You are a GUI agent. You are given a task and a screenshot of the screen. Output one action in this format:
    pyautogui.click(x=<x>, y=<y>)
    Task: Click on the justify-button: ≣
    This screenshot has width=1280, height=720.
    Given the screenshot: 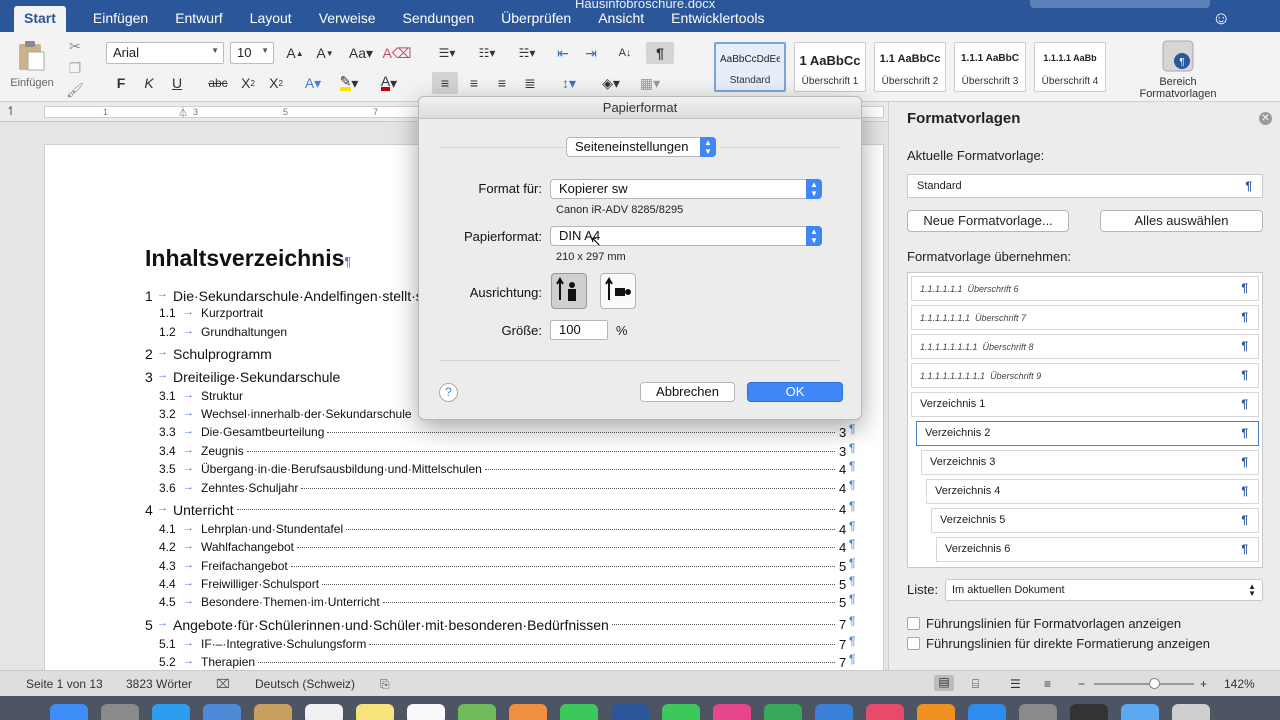 What is the action you would take?
    pyautogui.click(x=530, y=83)
    